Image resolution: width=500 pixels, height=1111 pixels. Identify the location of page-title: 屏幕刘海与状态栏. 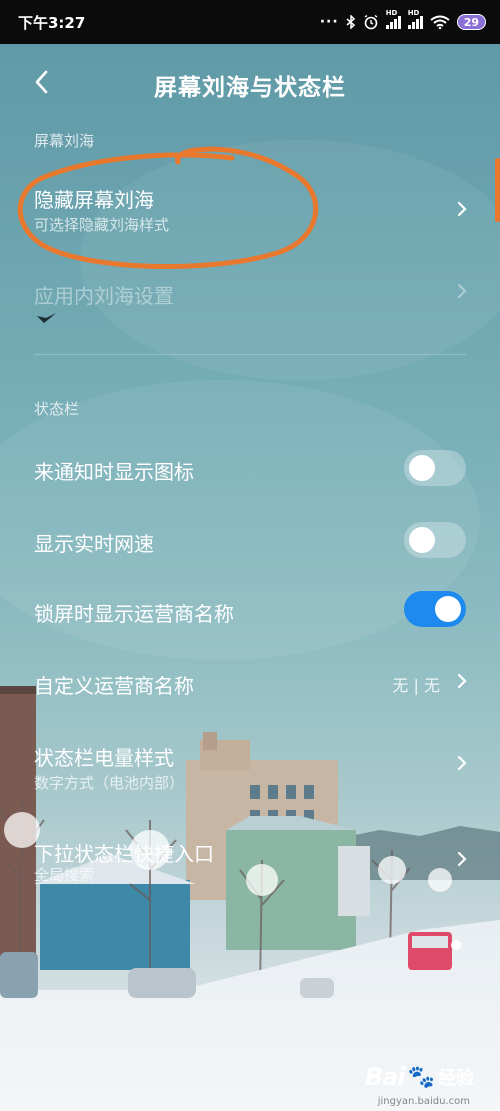
(250, 88).